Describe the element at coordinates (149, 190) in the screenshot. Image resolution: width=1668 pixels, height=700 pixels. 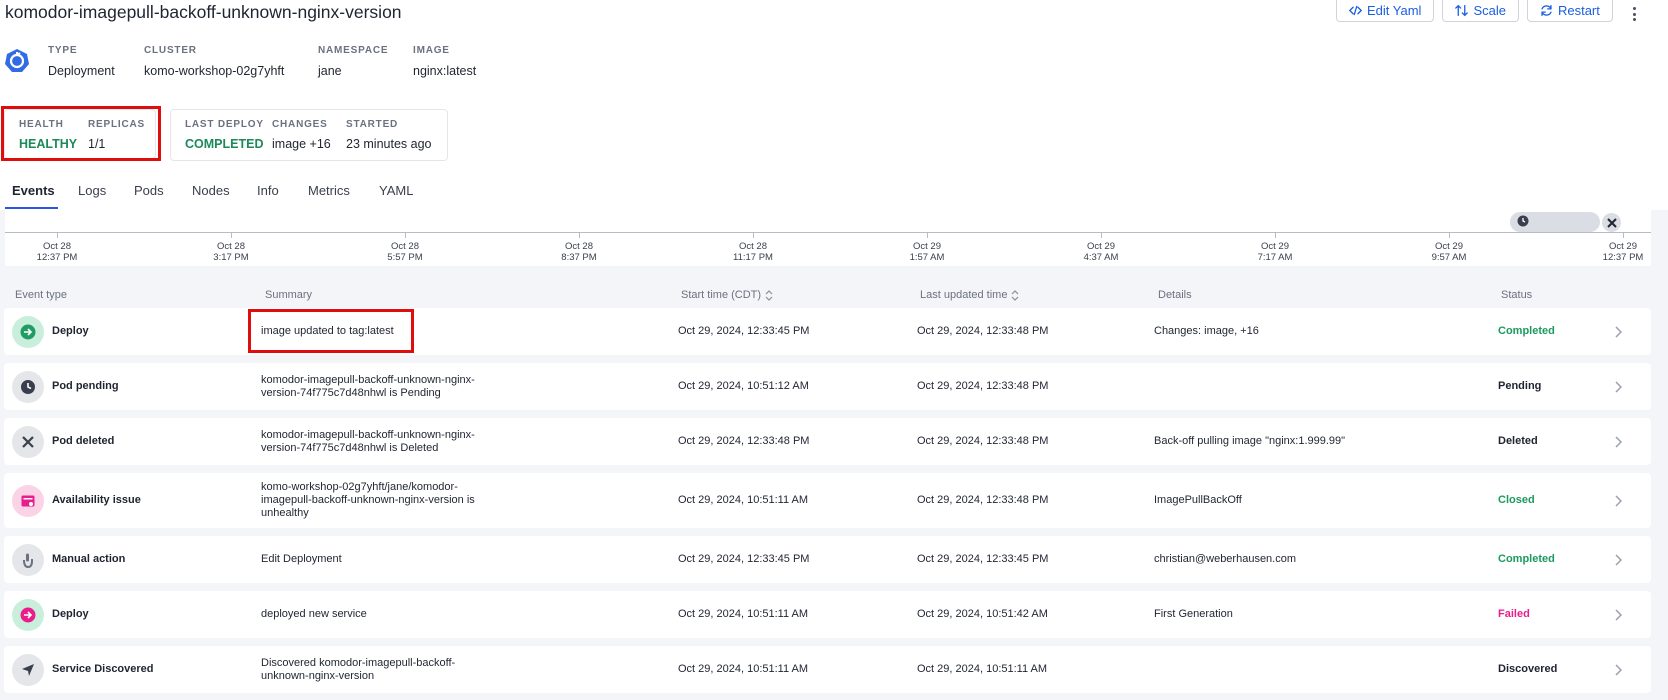
I see `tab-pods: Pods` at that location.